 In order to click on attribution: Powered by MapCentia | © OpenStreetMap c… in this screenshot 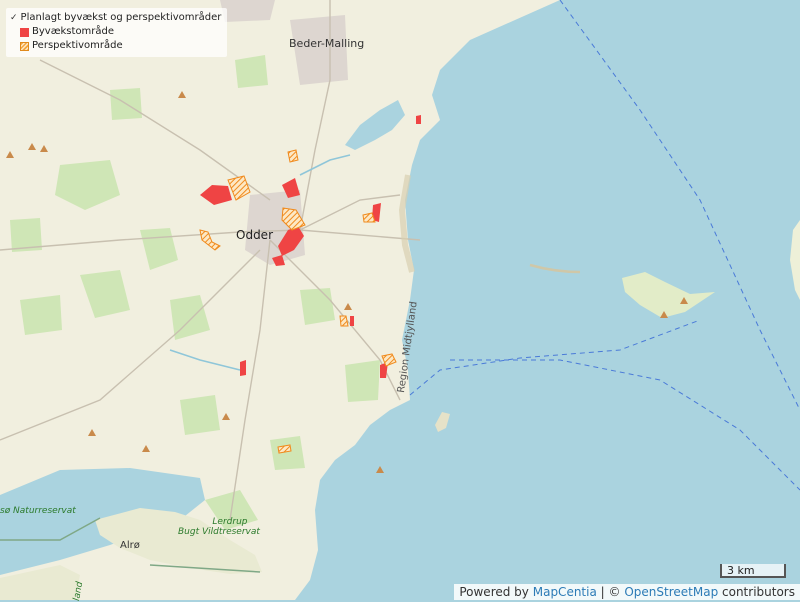, I will do `click(627, 592)`.